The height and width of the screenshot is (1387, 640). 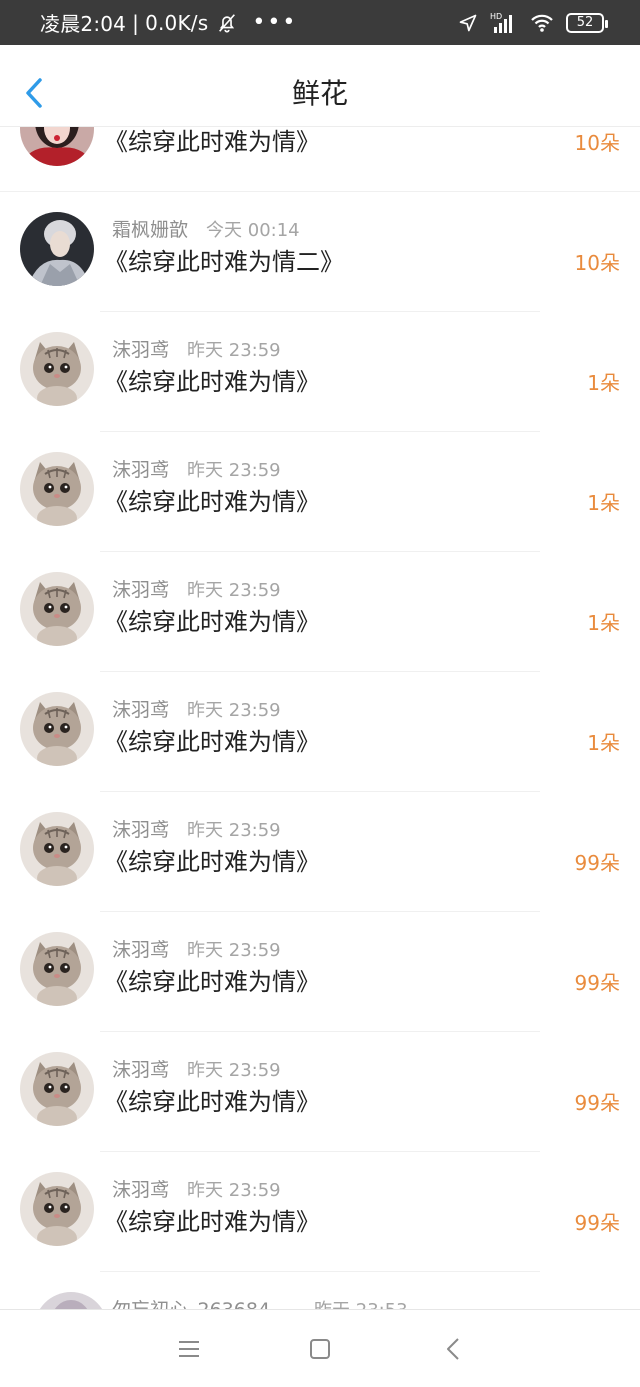 What do you see at coordinates (542, 23) in the screenshot?
I see `wifi-icon` at bounding box center [542, 23].